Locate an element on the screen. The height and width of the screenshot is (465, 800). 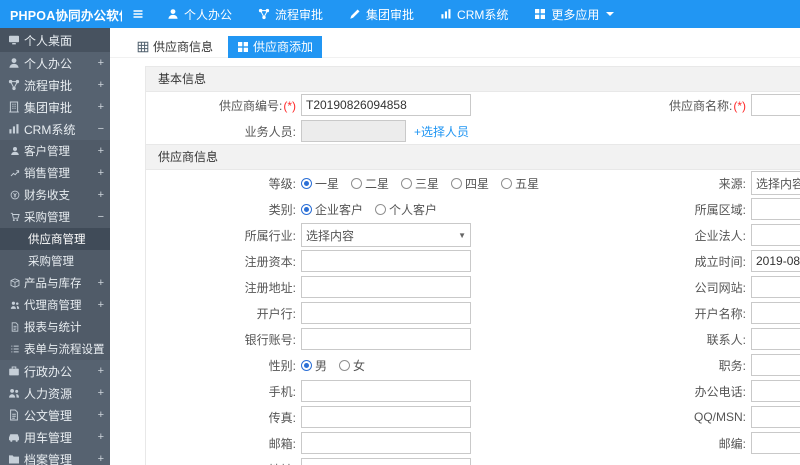
contact-input is located at coordinates (775, 339).